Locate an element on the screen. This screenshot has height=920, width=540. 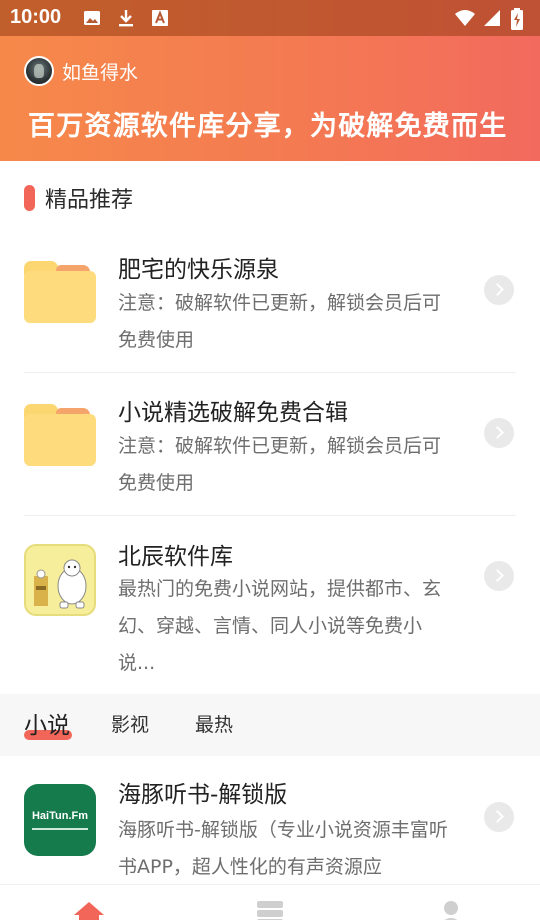
user-row: 如鱼得水 is located at coordinates (81, 71).